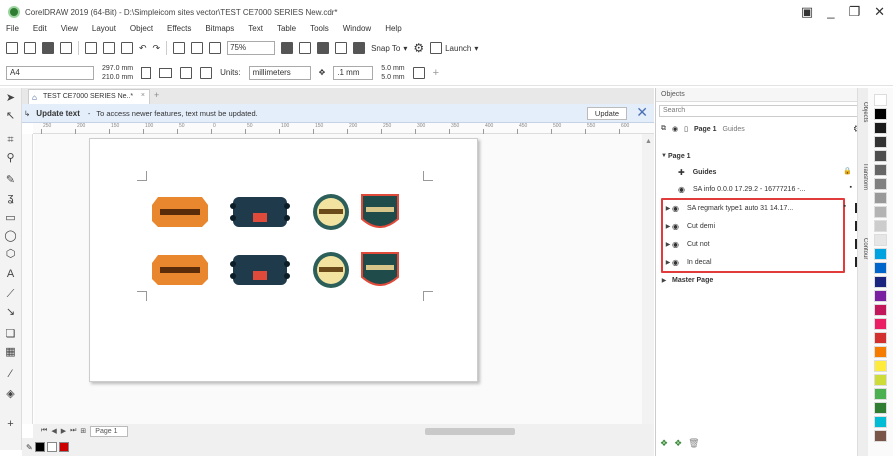 This screenshot has height=456, width=893. Describe the element at coordinates (53, 431) in the screenshot. I see `prev-page-icon: ◀` at that location.